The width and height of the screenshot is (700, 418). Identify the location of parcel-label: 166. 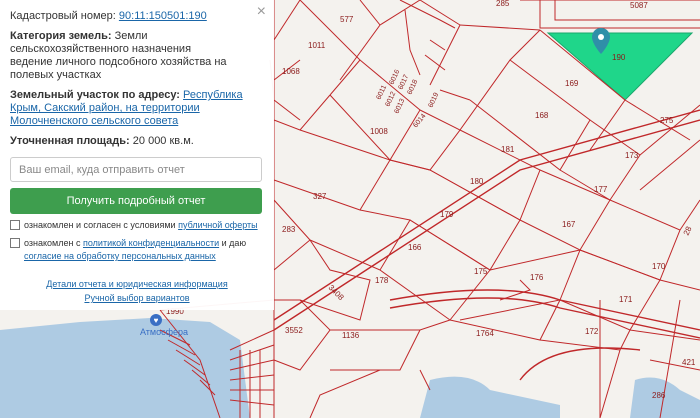
(415, 247).